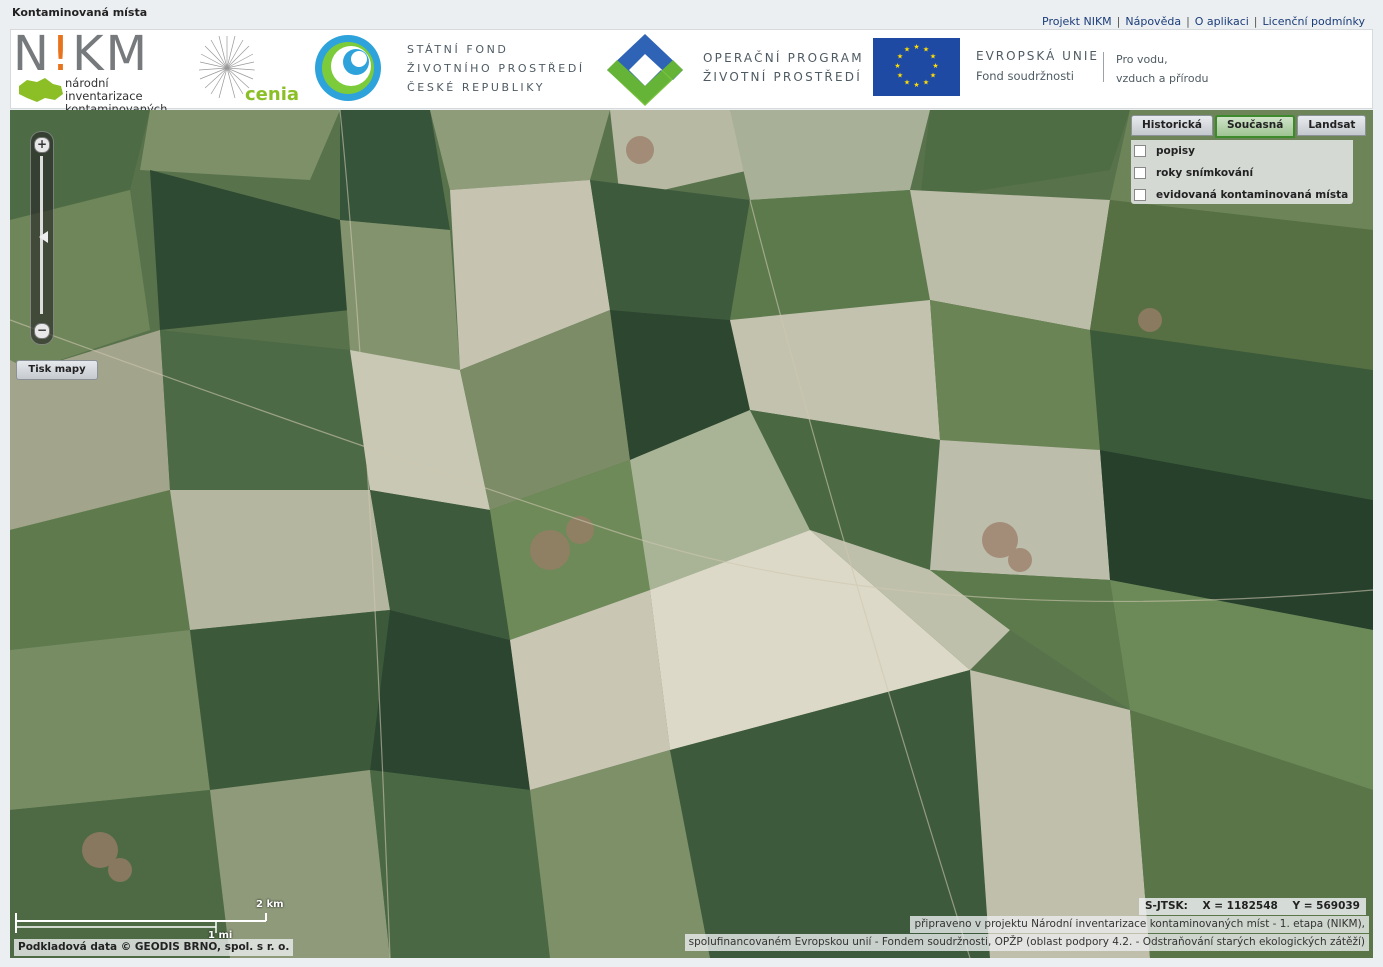 Image resolution: width=1383 pixels, height=967 pixels. Describe the element at coordinates (1025, 76) in the screenshot. I see `eu-fund: Fond soudržnosti` at that location.